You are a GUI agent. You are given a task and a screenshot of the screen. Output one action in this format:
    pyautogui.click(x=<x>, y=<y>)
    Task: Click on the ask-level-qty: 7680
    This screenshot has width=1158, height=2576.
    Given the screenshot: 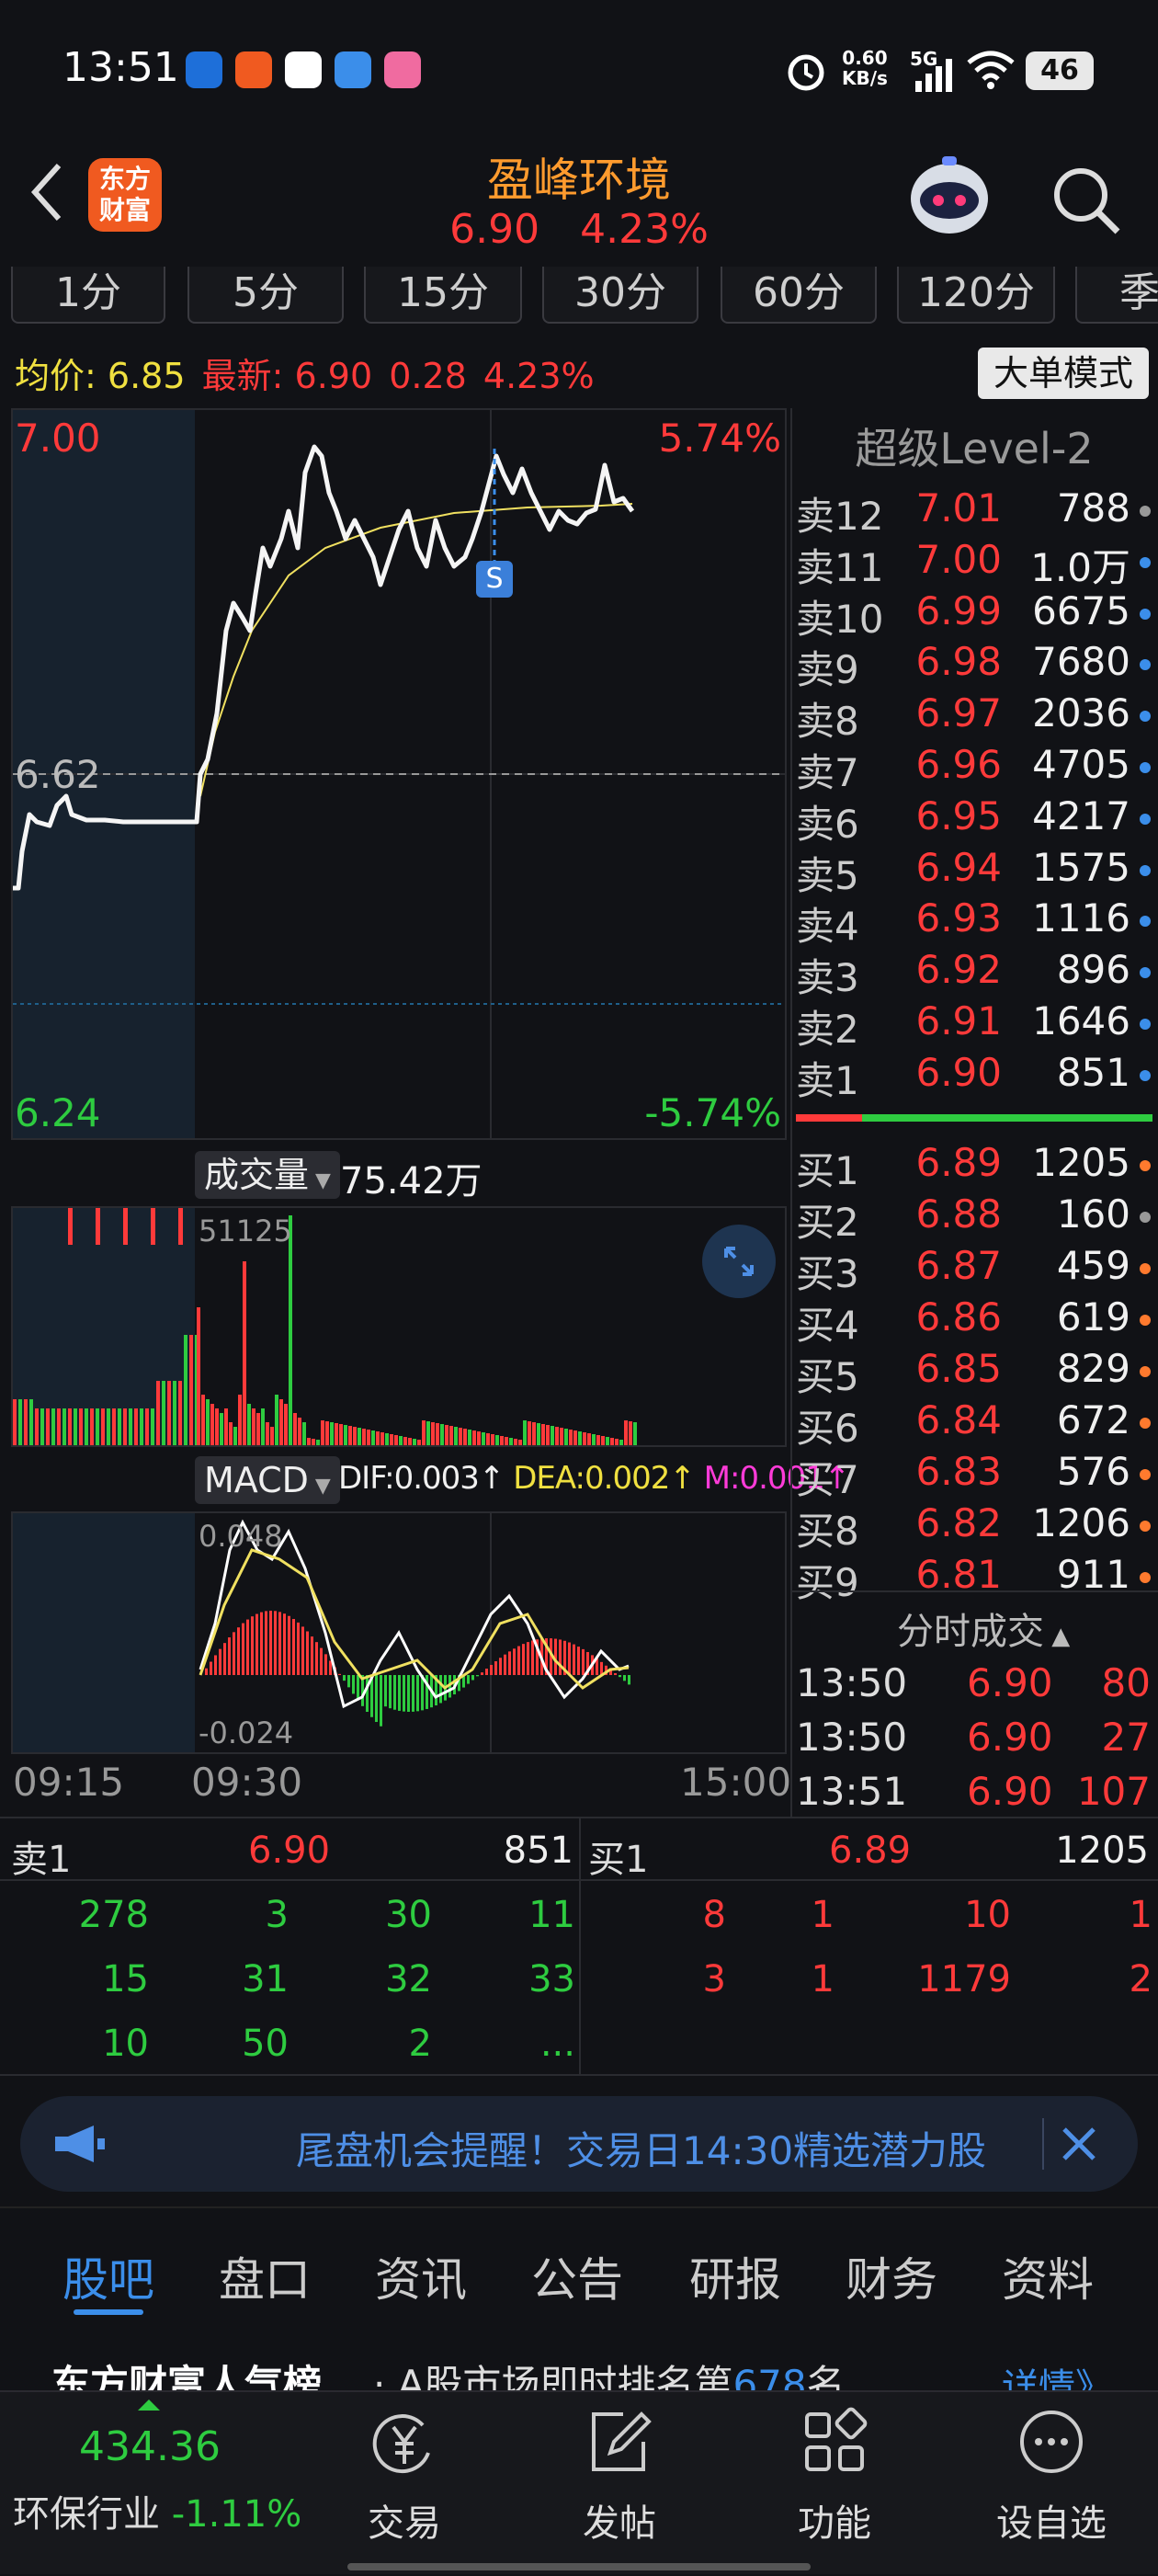 What is the action you would take?
    pyautogui.click(x=1081, y=662)
    